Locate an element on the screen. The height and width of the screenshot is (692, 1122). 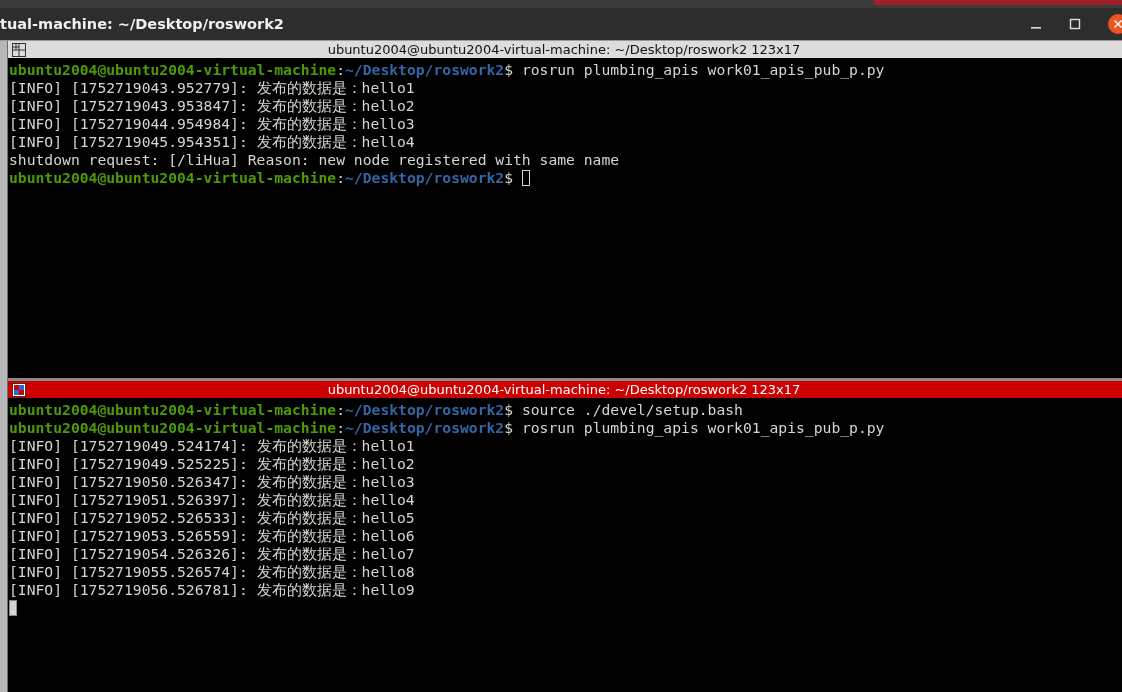
output-line: [INFO] [1752719043.953847]: 发布的数据是：hello2 is located at coordinates (212, 106).